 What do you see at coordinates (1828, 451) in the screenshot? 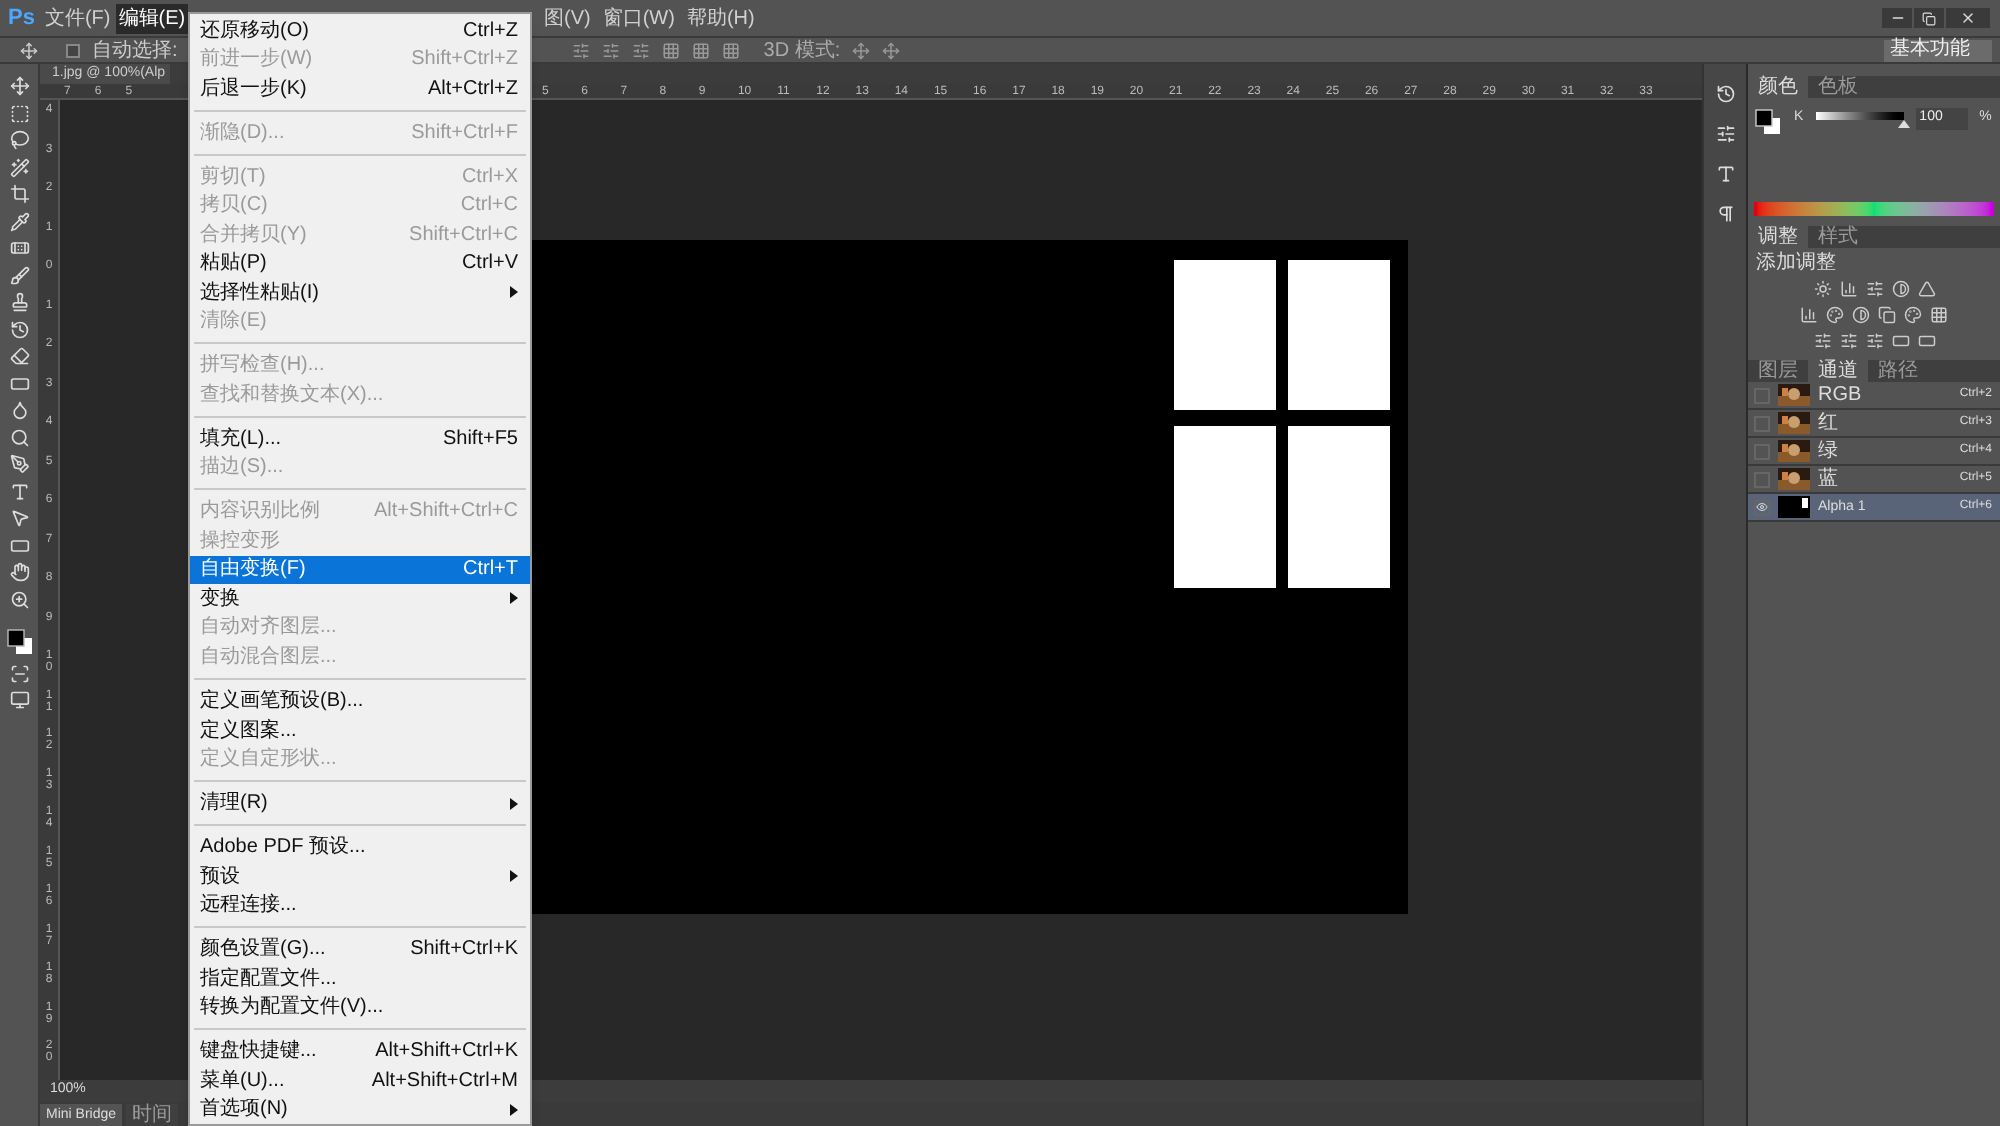
I see `channel-name: 绿` at bounding box center [1828, 451].